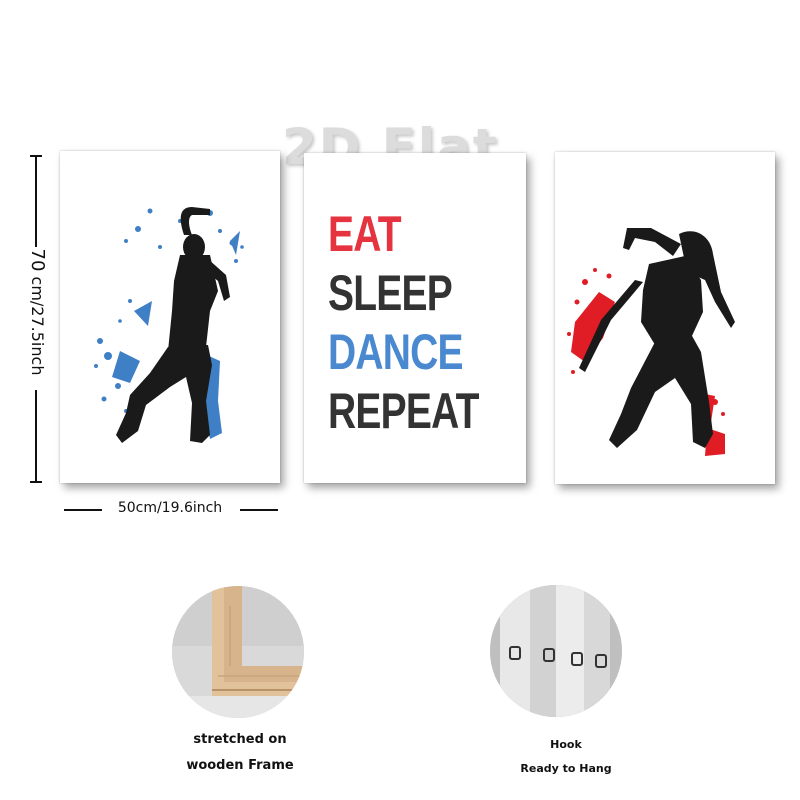 The height and width of the screenshot is (800, 800). I want to click on canvas-panel-middle: EAT SLEEP DANCE REPEAT, so click(415, 318).